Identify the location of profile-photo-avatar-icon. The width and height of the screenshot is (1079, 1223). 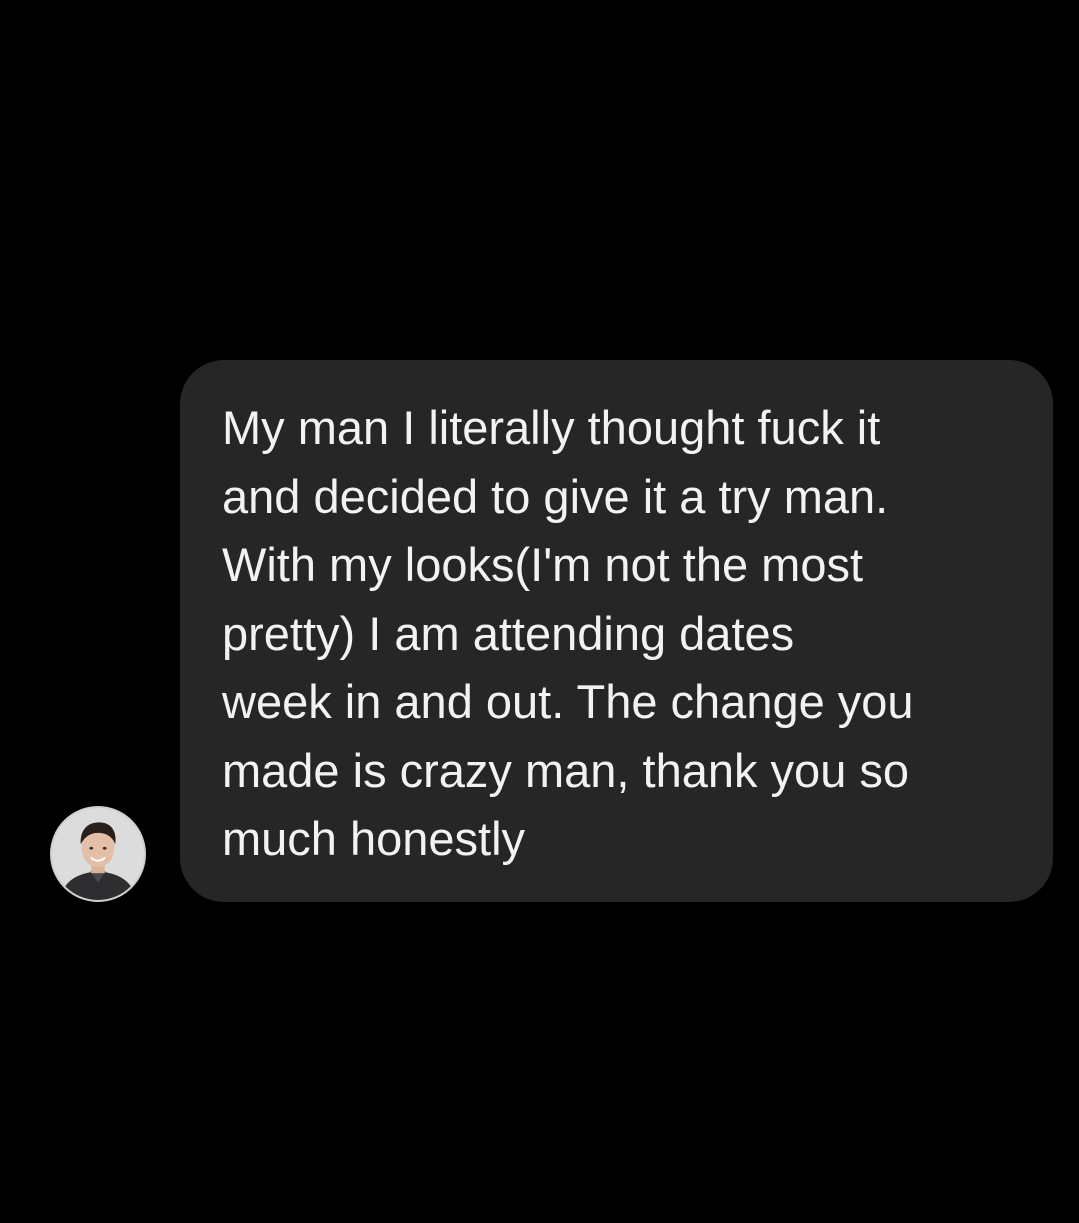
(98, 854).